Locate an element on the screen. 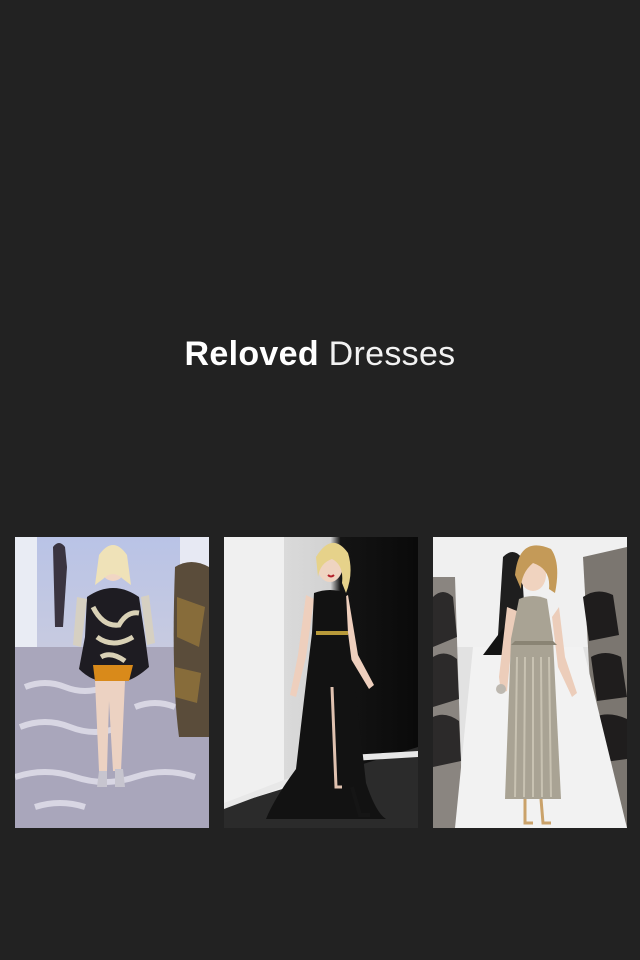  title-brand: Reloved is located at coordinates (251, 354).